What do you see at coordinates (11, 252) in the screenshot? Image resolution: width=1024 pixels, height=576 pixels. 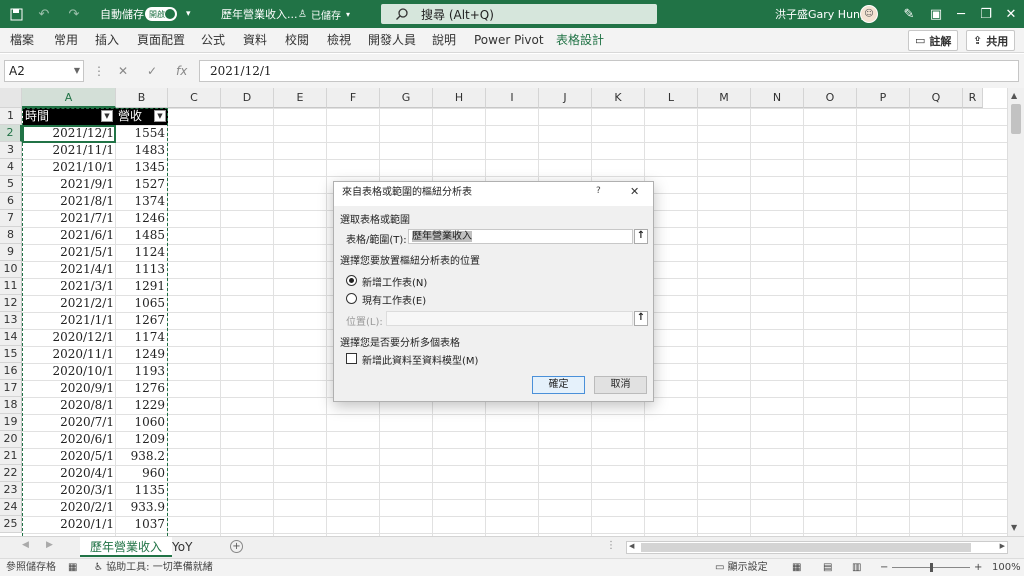 I see `row-header: 9` at bounding box center [11, 252].